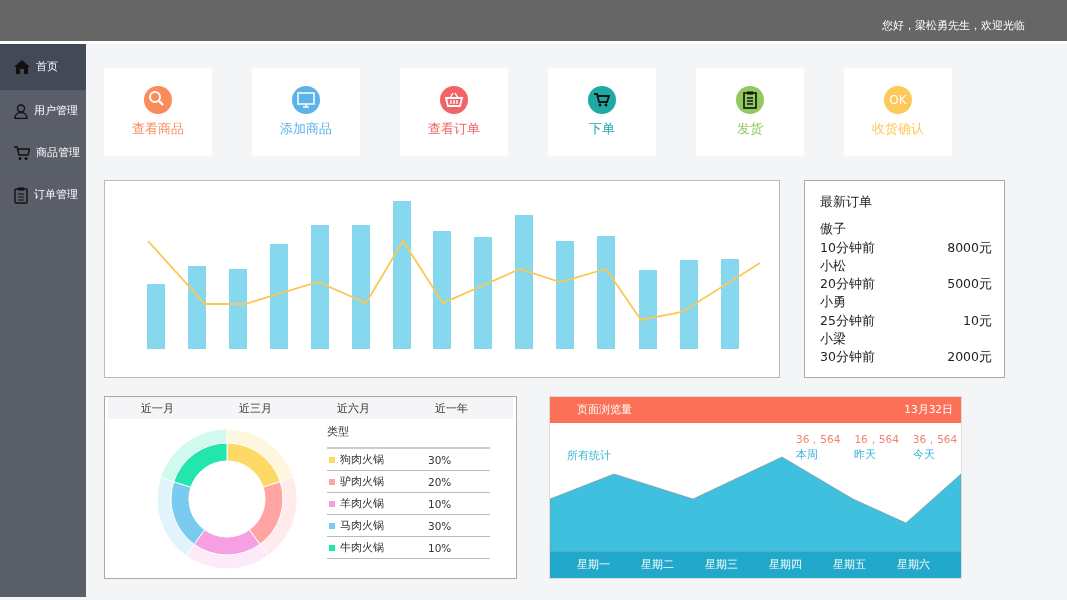  Describe the element at coordinates (362, 459) in the screenshot. I see `legend-label: 狗肉火锅` at that location.